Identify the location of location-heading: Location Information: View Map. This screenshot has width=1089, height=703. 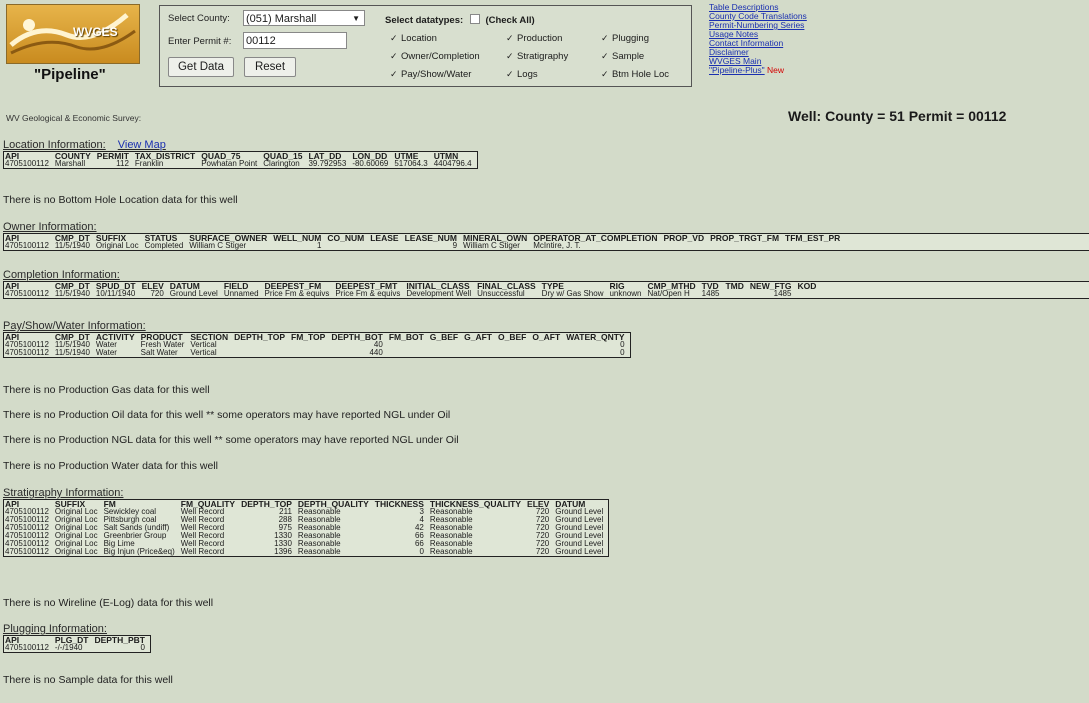
(84, 145).